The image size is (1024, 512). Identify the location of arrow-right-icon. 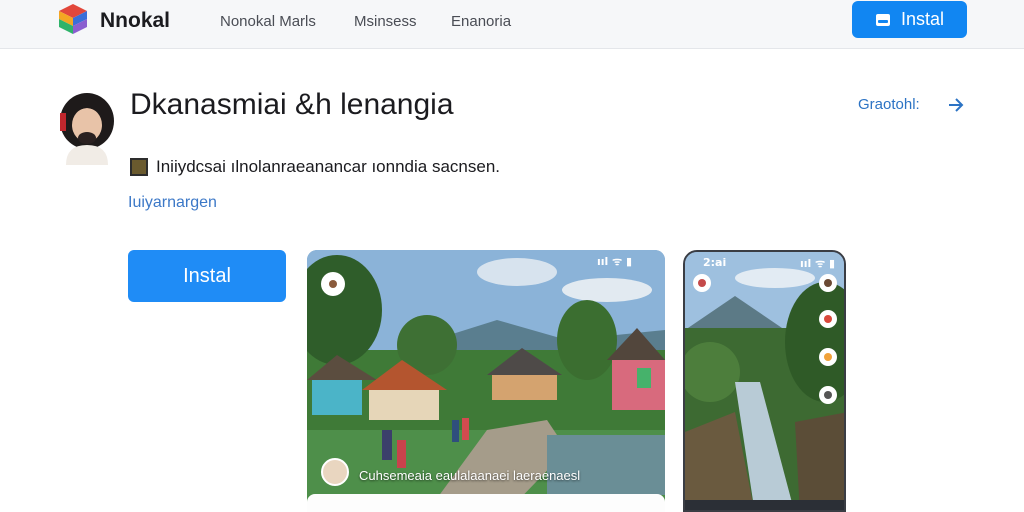
(956, 104).